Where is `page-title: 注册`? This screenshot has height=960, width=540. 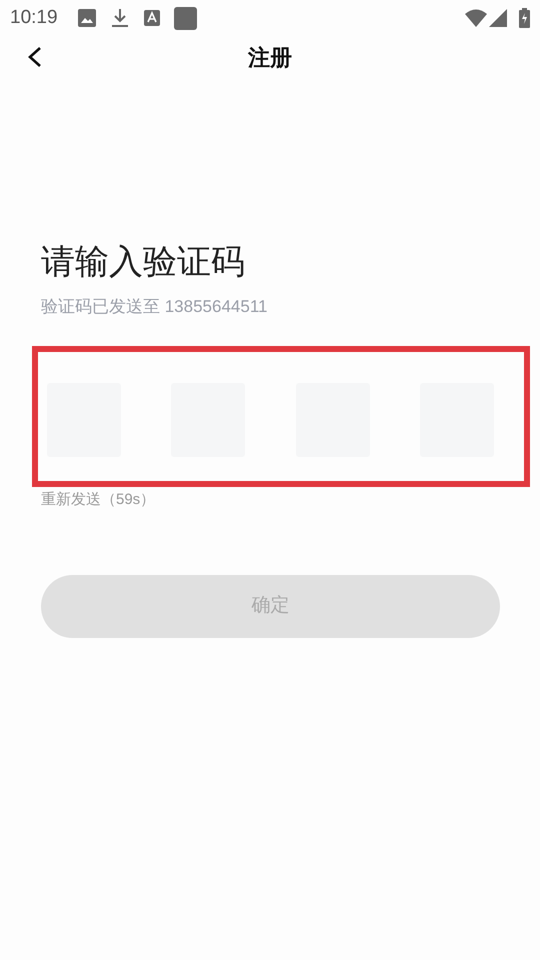 page-title: 注册 is located at coordinates (270, 58).